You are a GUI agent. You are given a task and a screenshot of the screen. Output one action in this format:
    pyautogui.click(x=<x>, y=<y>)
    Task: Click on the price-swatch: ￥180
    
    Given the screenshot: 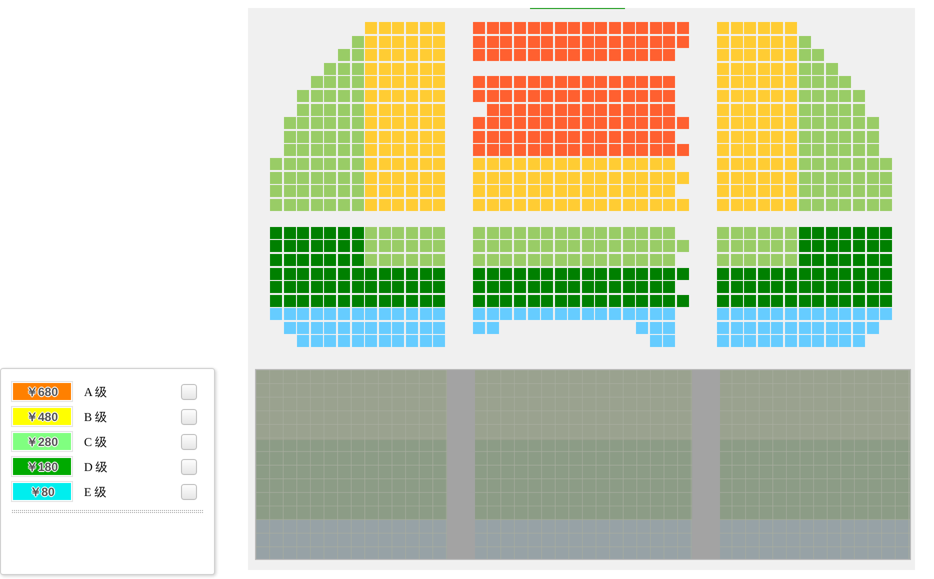 What is the action you would take?
    pyautogui.click(x=42, y=466)
    